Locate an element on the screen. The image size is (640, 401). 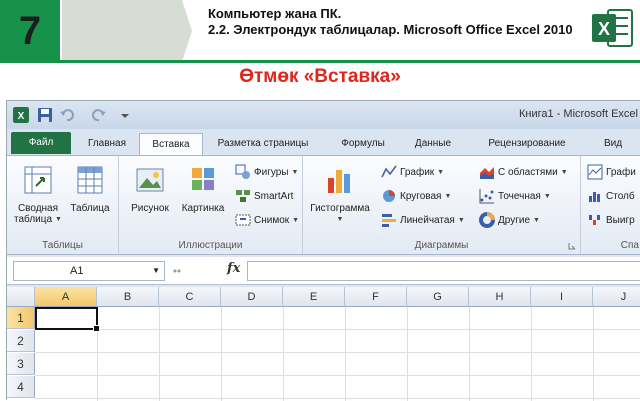
picture-button: Рисунок is located at coordinates (150, 189).